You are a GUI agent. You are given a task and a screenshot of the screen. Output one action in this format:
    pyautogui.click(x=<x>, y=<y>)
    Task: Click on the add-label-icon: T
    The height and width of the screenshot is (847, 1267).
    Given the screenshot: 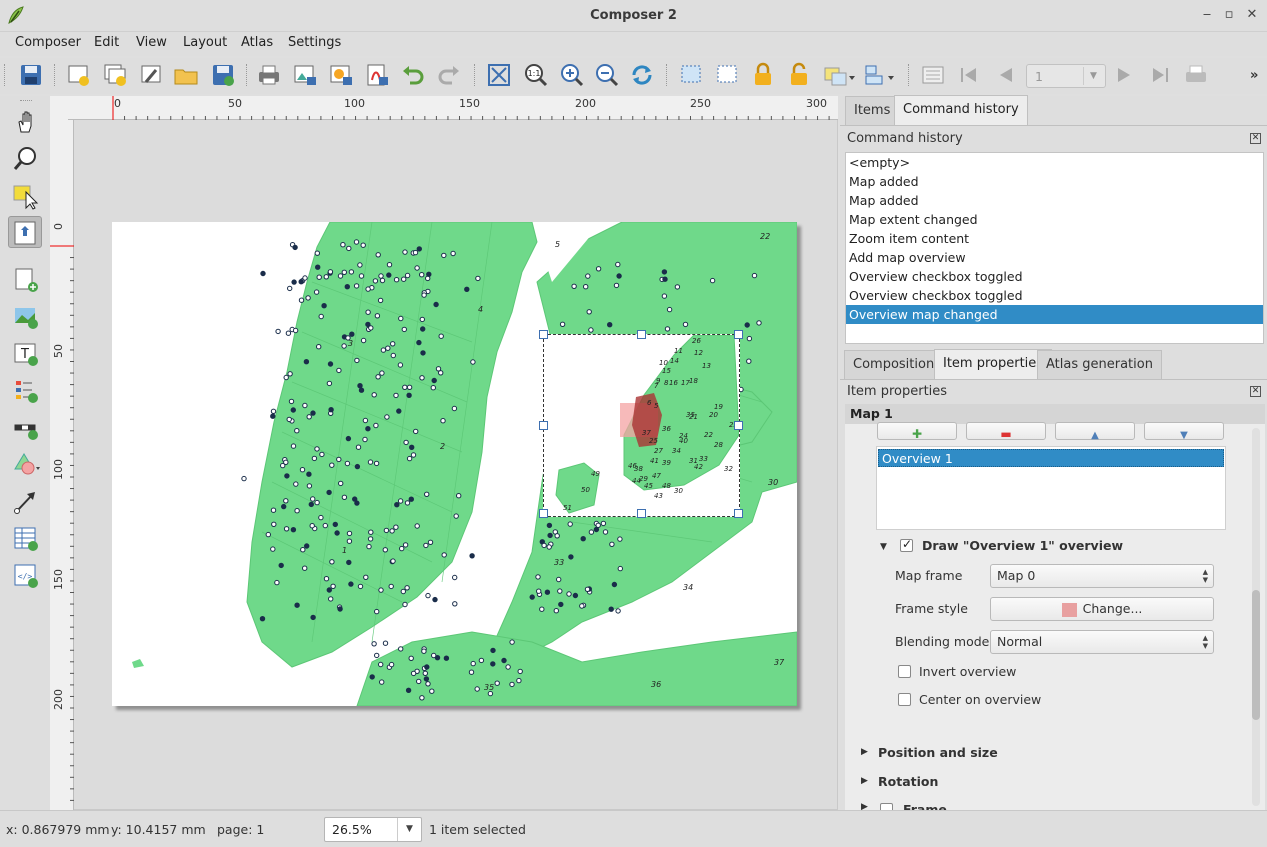 What is the action you would take?
    pyautogui.click(x=26, y=354)
    